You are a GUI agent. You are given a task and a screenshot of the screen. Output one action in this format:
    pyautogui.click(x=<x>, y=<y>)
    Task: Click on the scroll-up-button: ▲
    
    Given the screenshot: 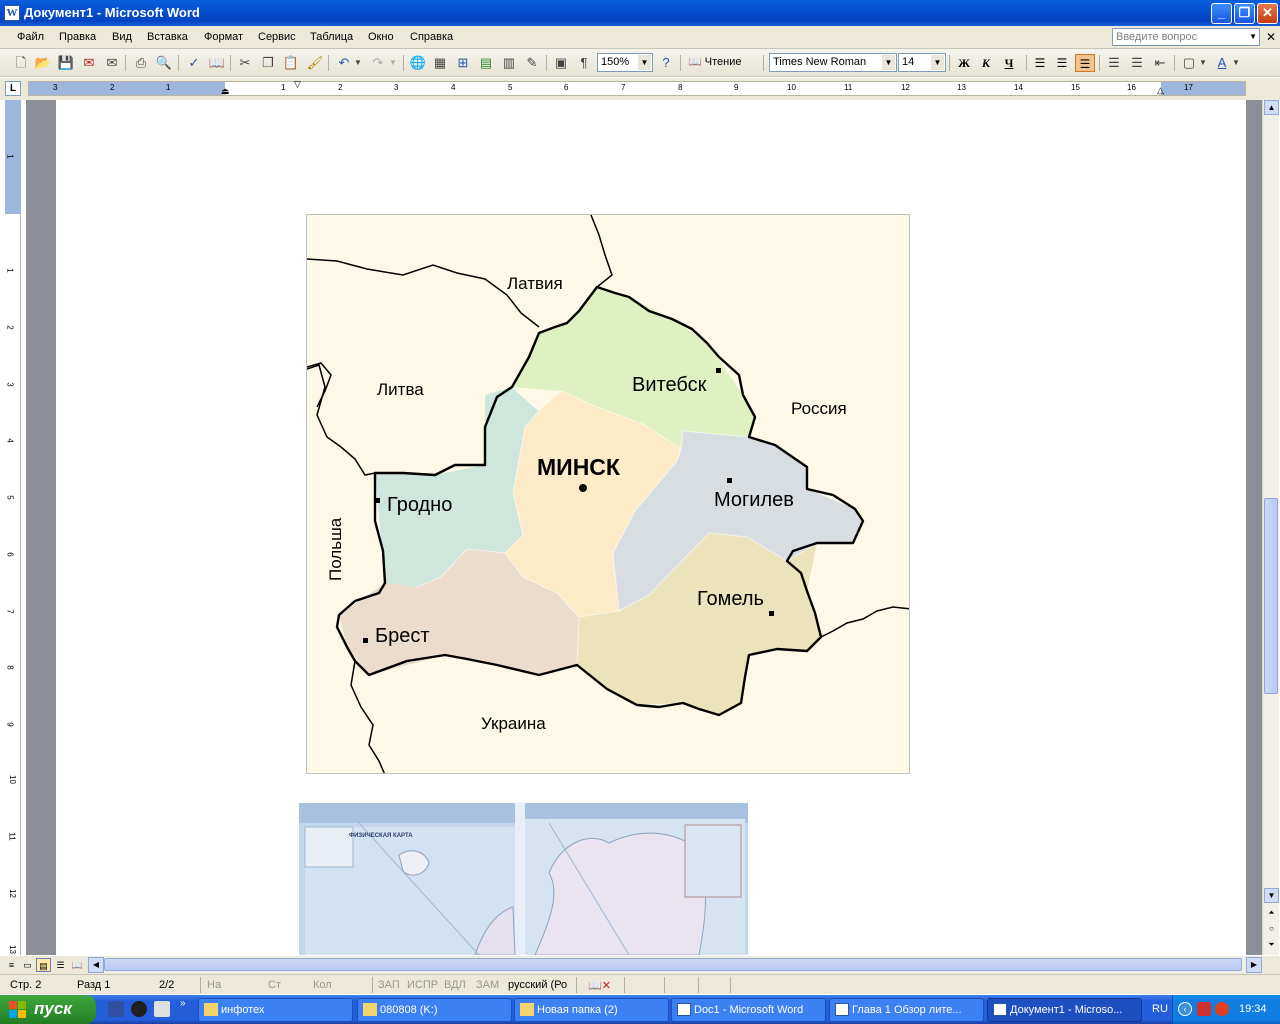 What is the action you would take?
    pyautogui.click(x=1271, y=107)
    